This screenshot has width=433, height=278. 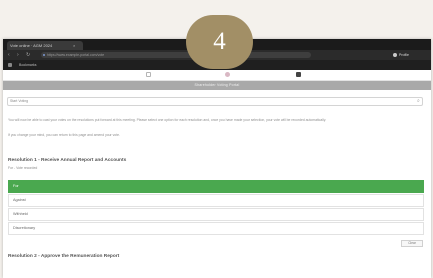 What do you see at coordinates (404, 55) in the screenshot?
I see `profile-label: Profile` at bounding box center [404, 55].